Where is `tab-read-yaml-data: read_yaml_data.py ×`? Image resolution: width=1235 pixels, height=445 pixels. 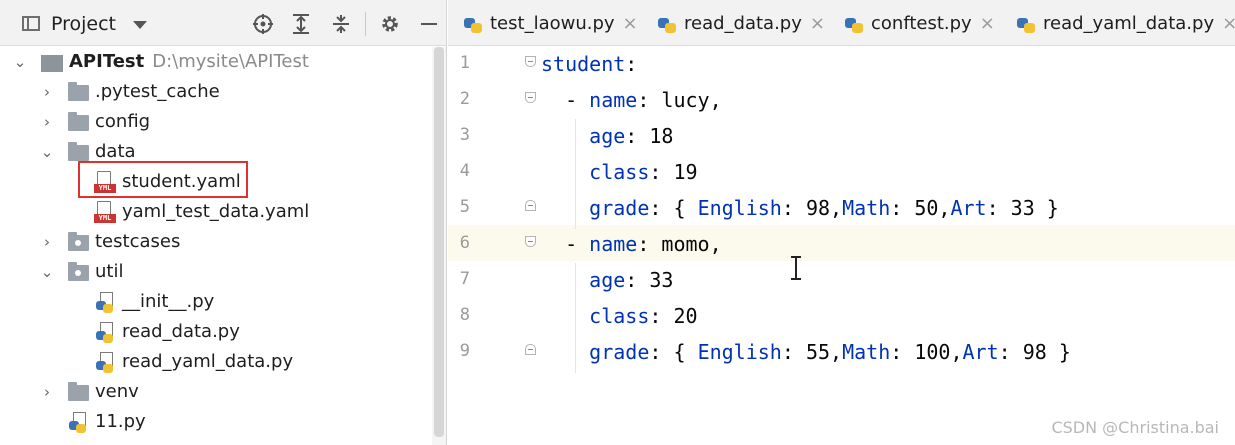 tab-read-yaml-data: read_yaml_data.py × is located at coordinates (1126, 23).